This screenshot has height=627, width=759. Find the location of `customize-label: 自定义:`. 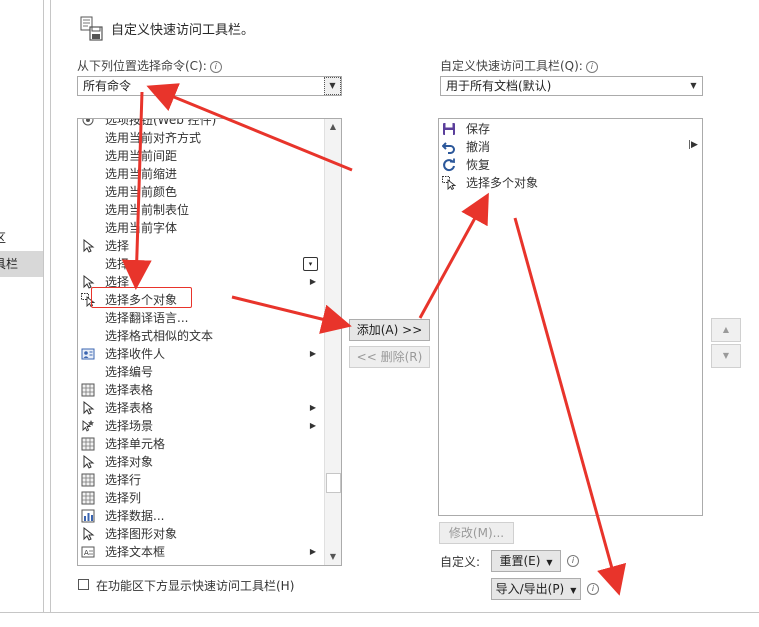

customize-label: 自定义: is located at coordinates (460, 562).